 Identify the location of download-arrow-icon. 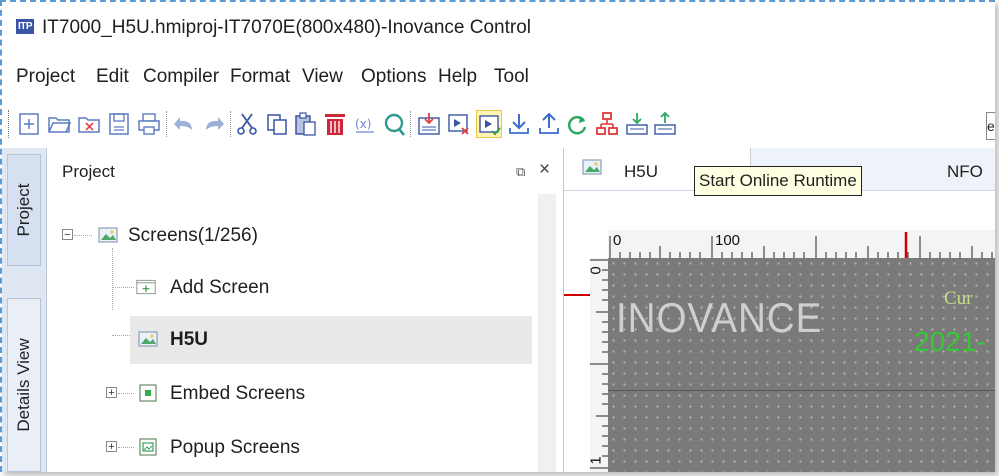
(519, 124).